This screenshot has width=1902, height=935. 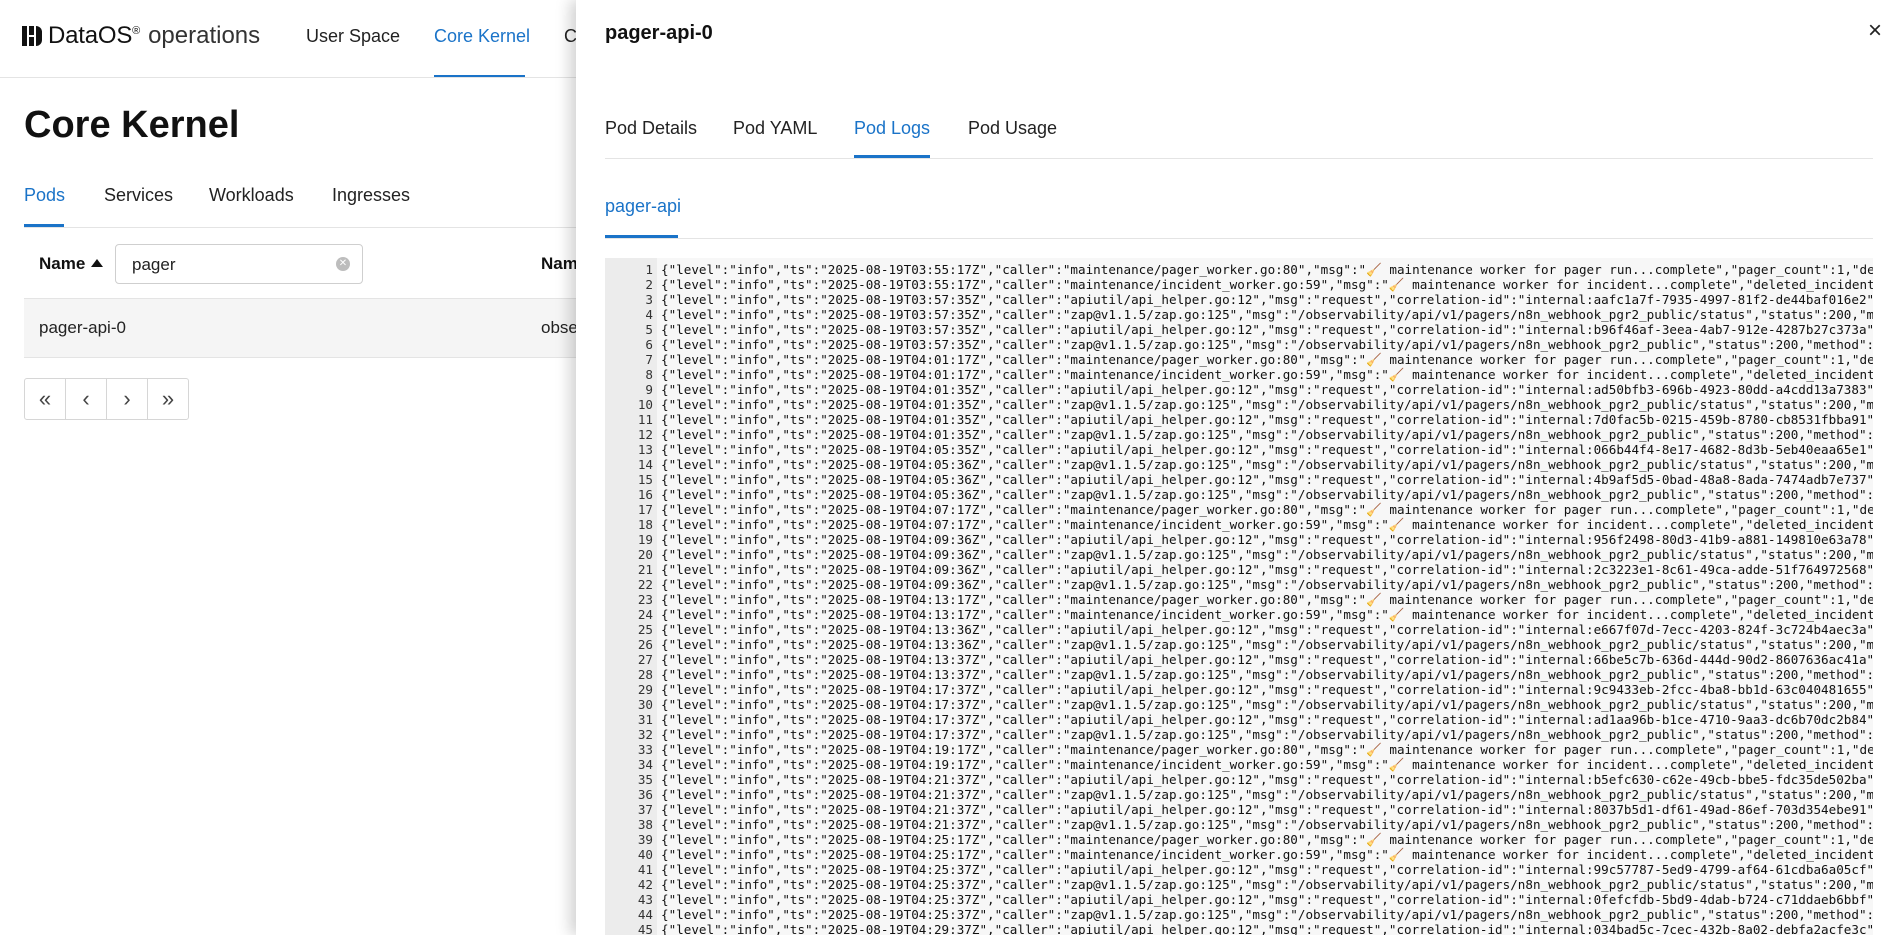 I want to click on line-number: 35, so click(x=645, y=779).